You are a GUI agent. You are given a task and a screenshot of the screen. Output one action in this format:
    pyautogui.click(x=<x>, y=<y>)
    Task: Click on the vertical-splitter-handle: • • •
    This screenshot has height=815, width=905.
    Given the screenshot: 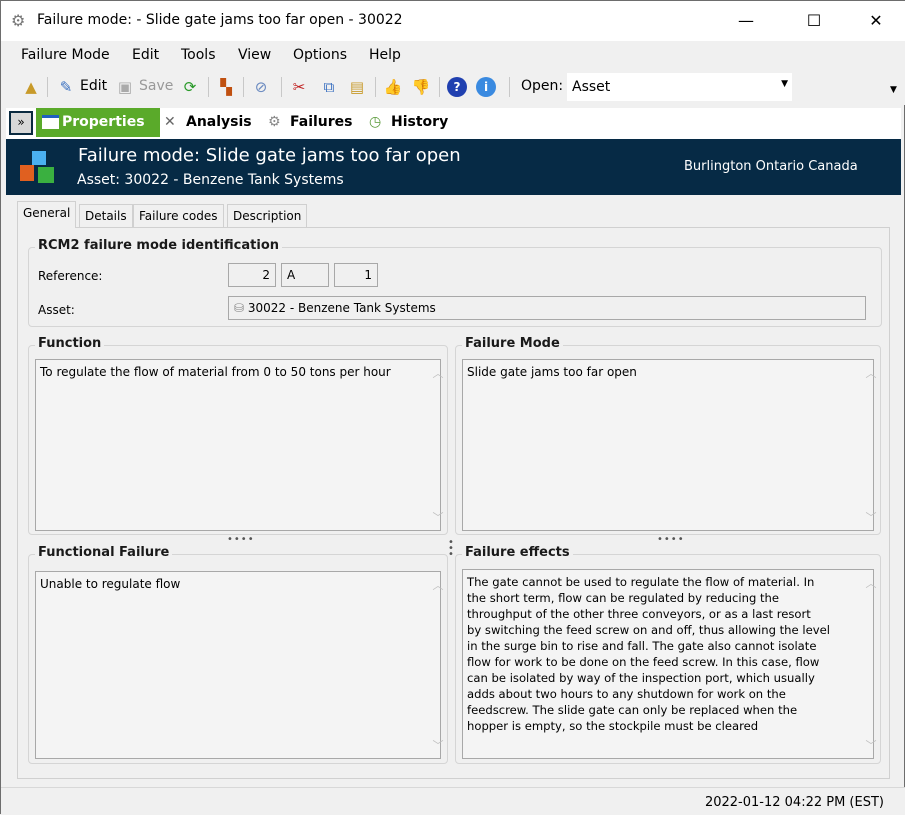 What is the action you would take?
    pyautogui.click(x=451, y=549)
    